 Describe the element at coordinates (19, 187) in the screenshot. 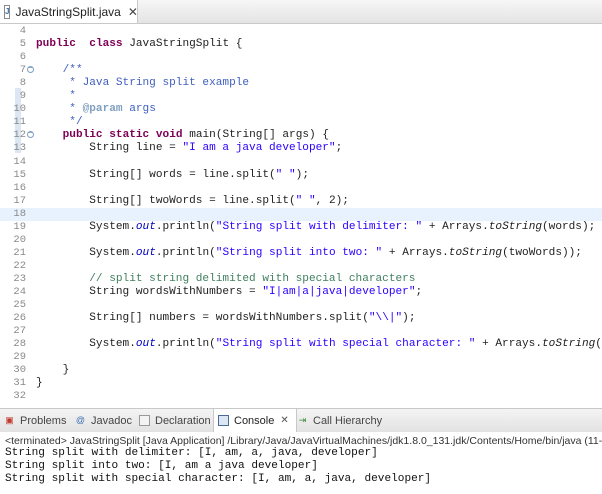

I see `line-number: 16` at that location.